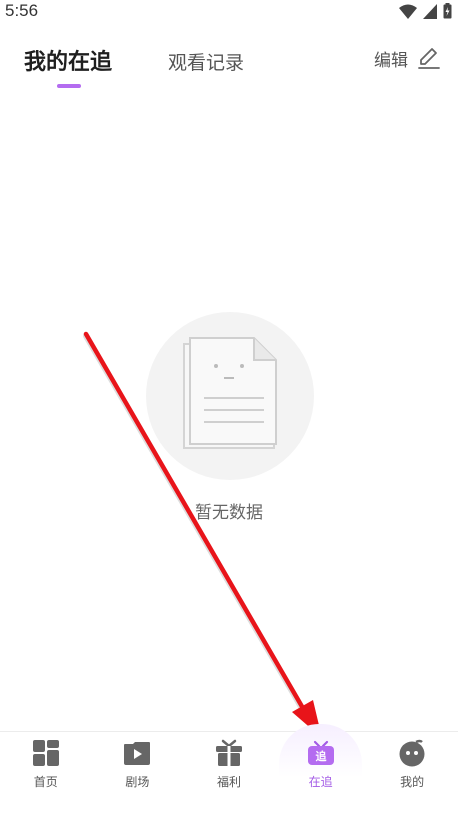  What do you see at coordinates (206, 61) in the screenshot?
I see `tab-history: 观看记录` at bounding box center [206, 61].